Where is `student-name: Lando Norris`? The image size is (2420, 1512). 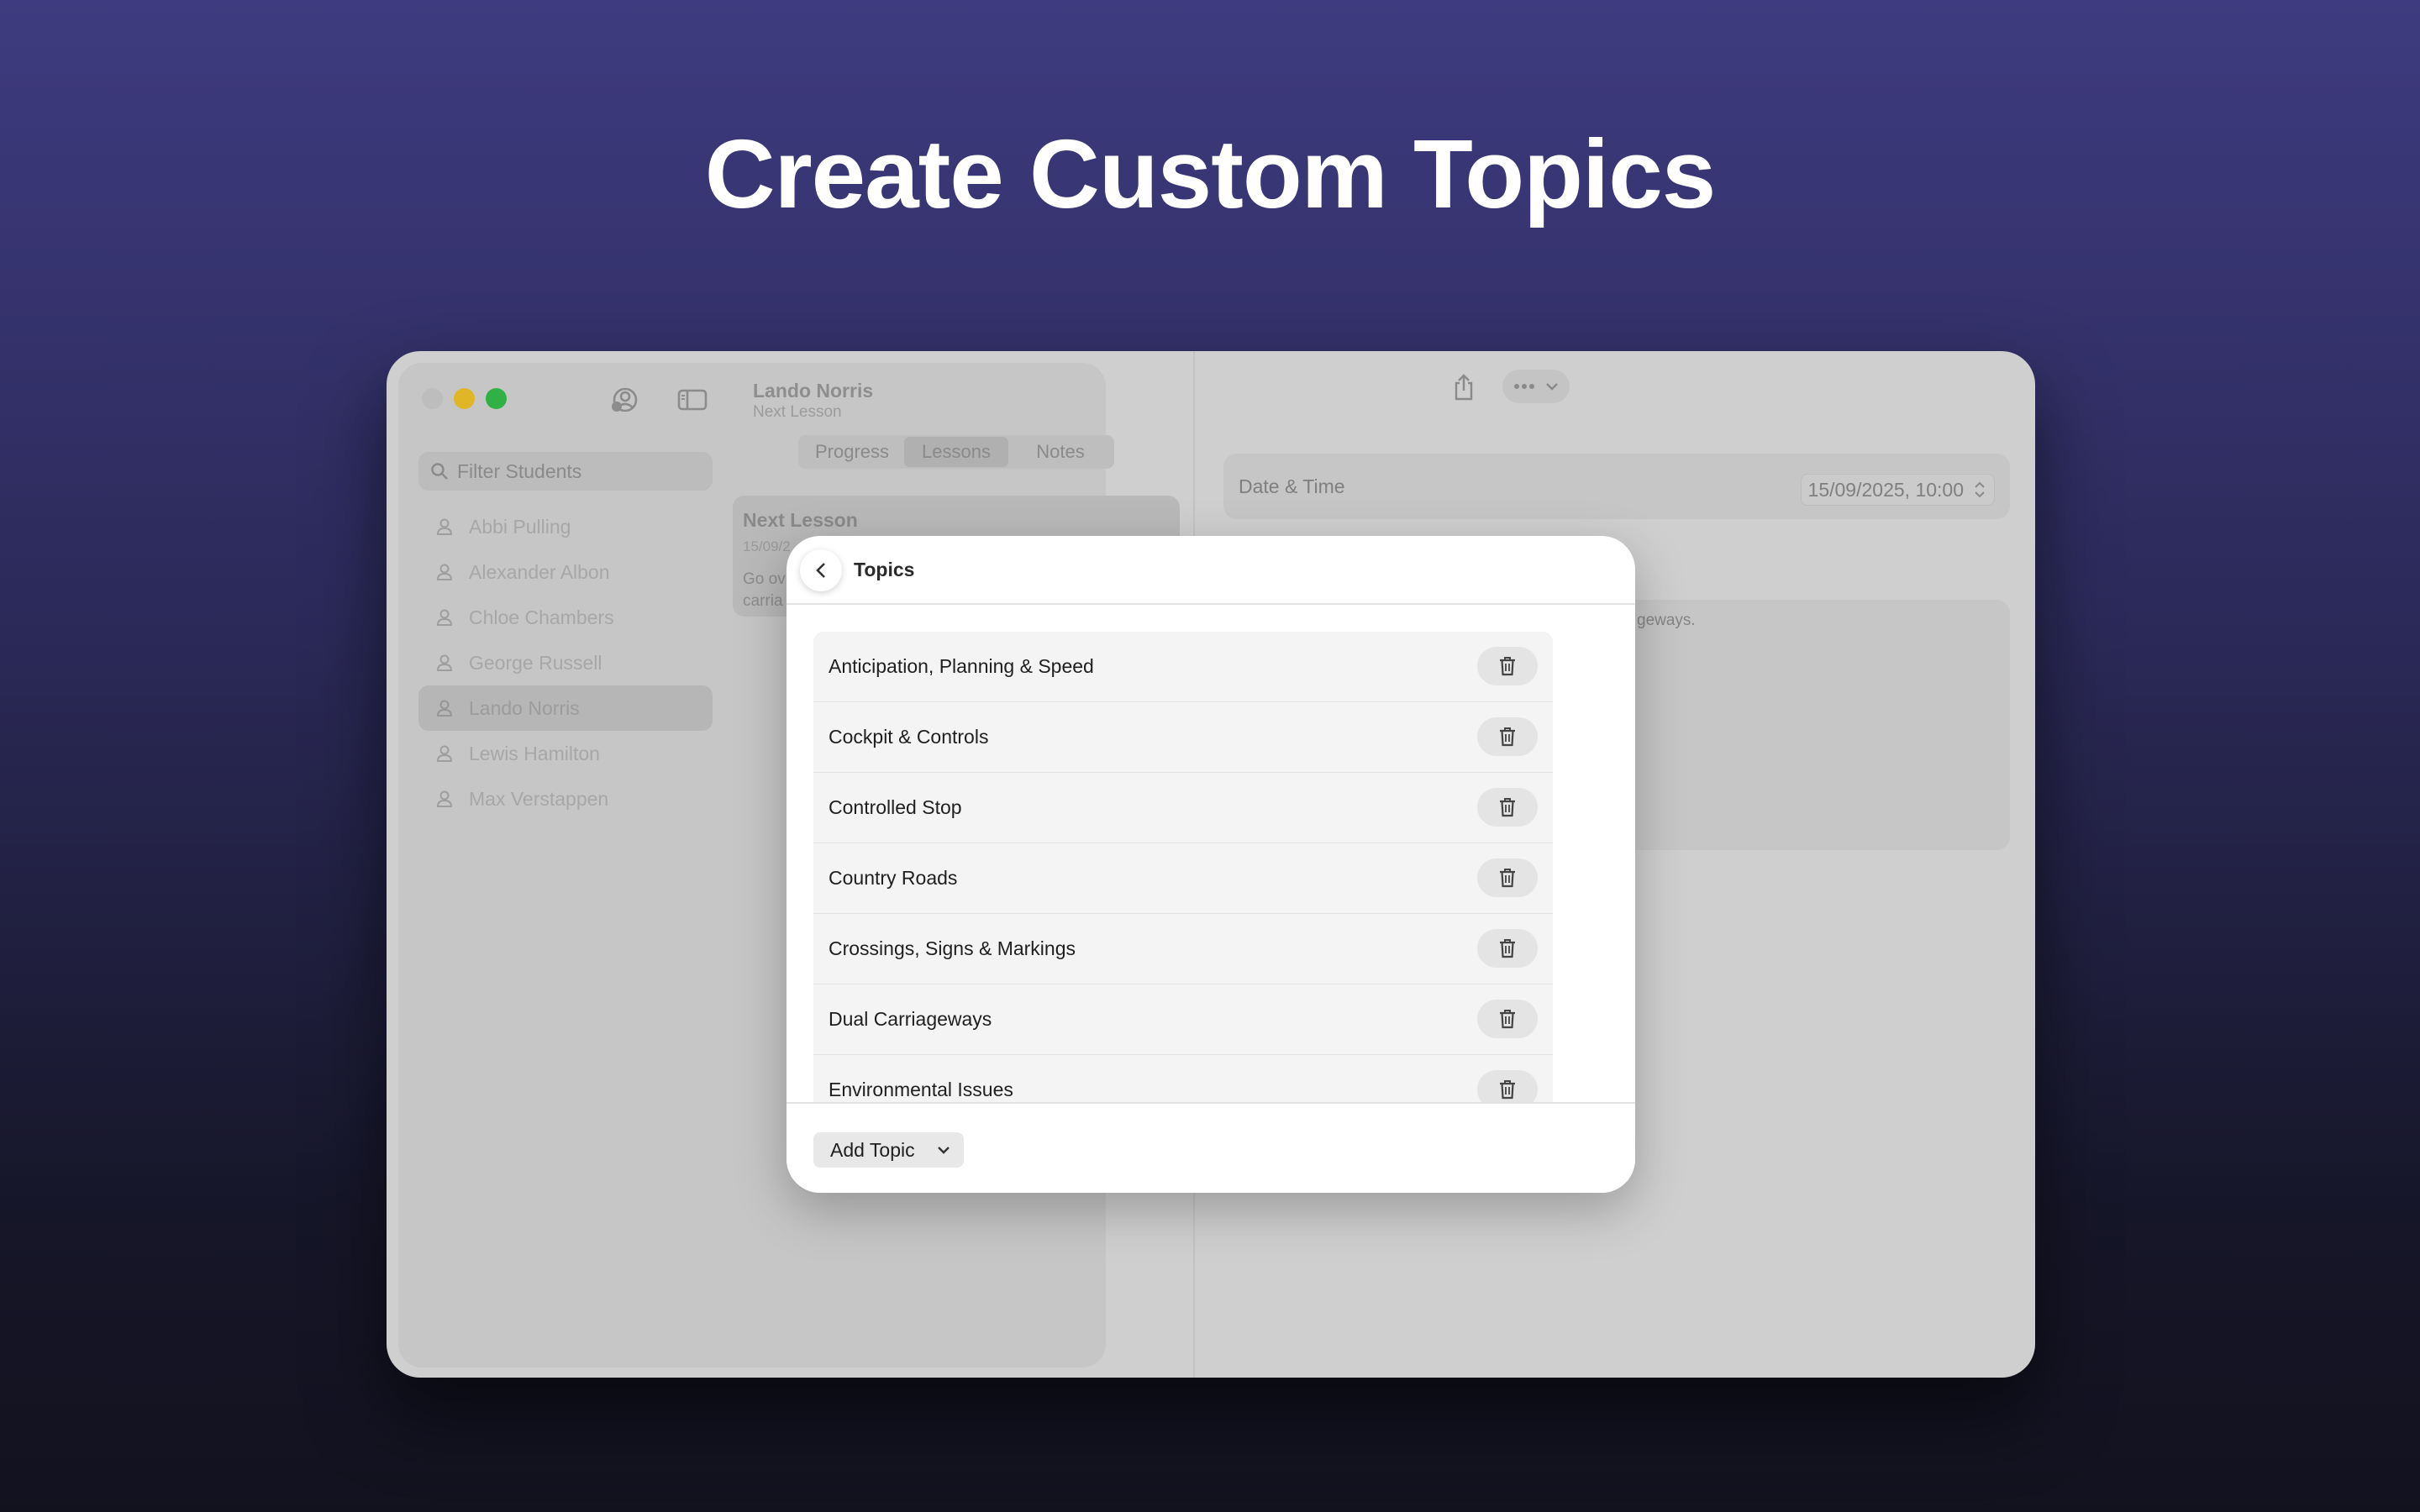 student-name: Lando Norris is located at coordinates (524, 707).